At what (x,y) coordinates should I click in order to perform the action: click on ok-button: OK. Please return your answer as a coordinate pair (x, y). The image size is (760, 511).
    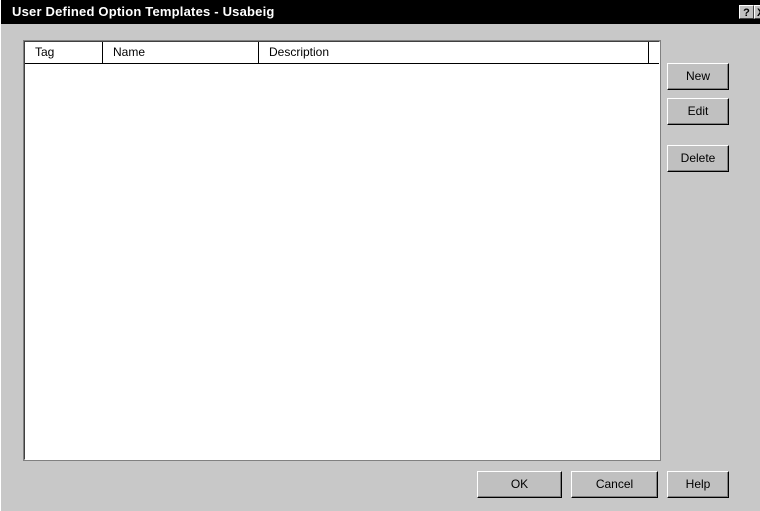
    Looking at the image, I should click on (519, 484).